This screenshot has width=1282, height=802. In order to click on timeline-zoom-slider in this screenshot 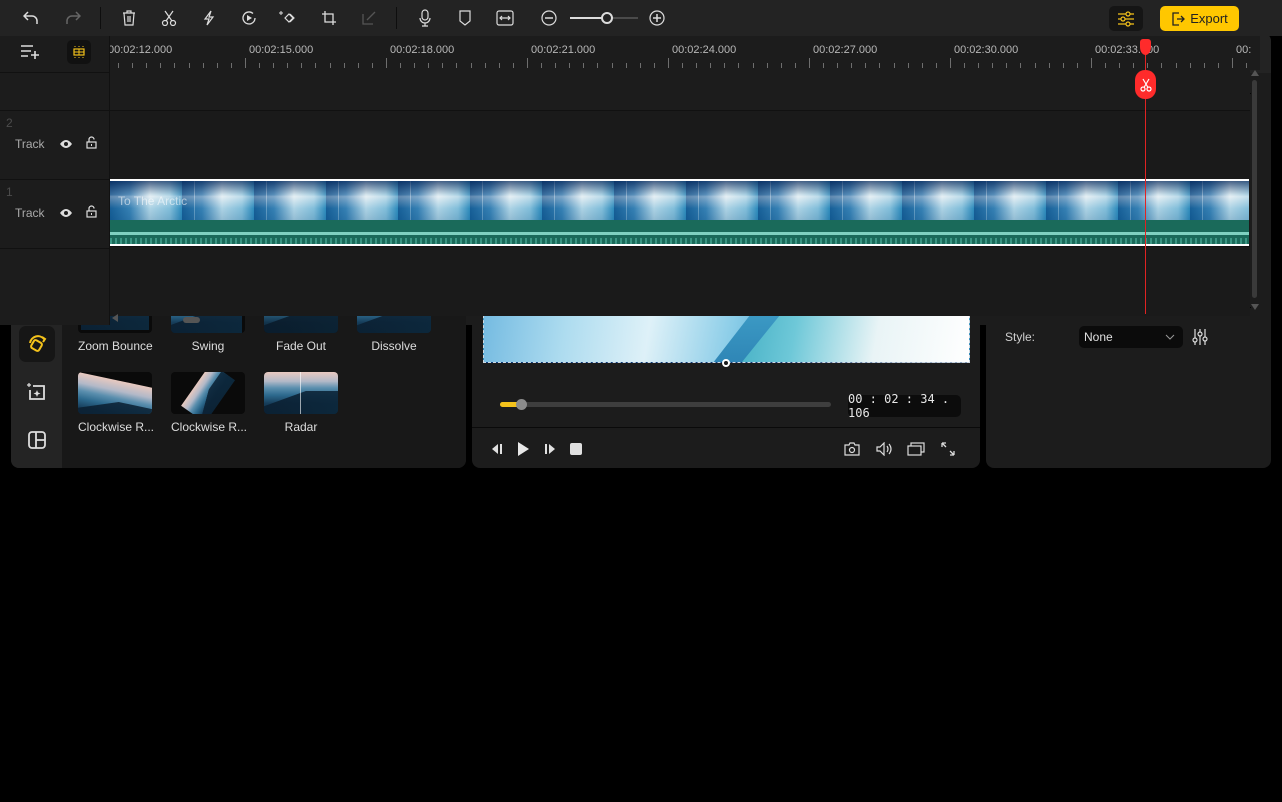, I will do `click(604, 18)`.